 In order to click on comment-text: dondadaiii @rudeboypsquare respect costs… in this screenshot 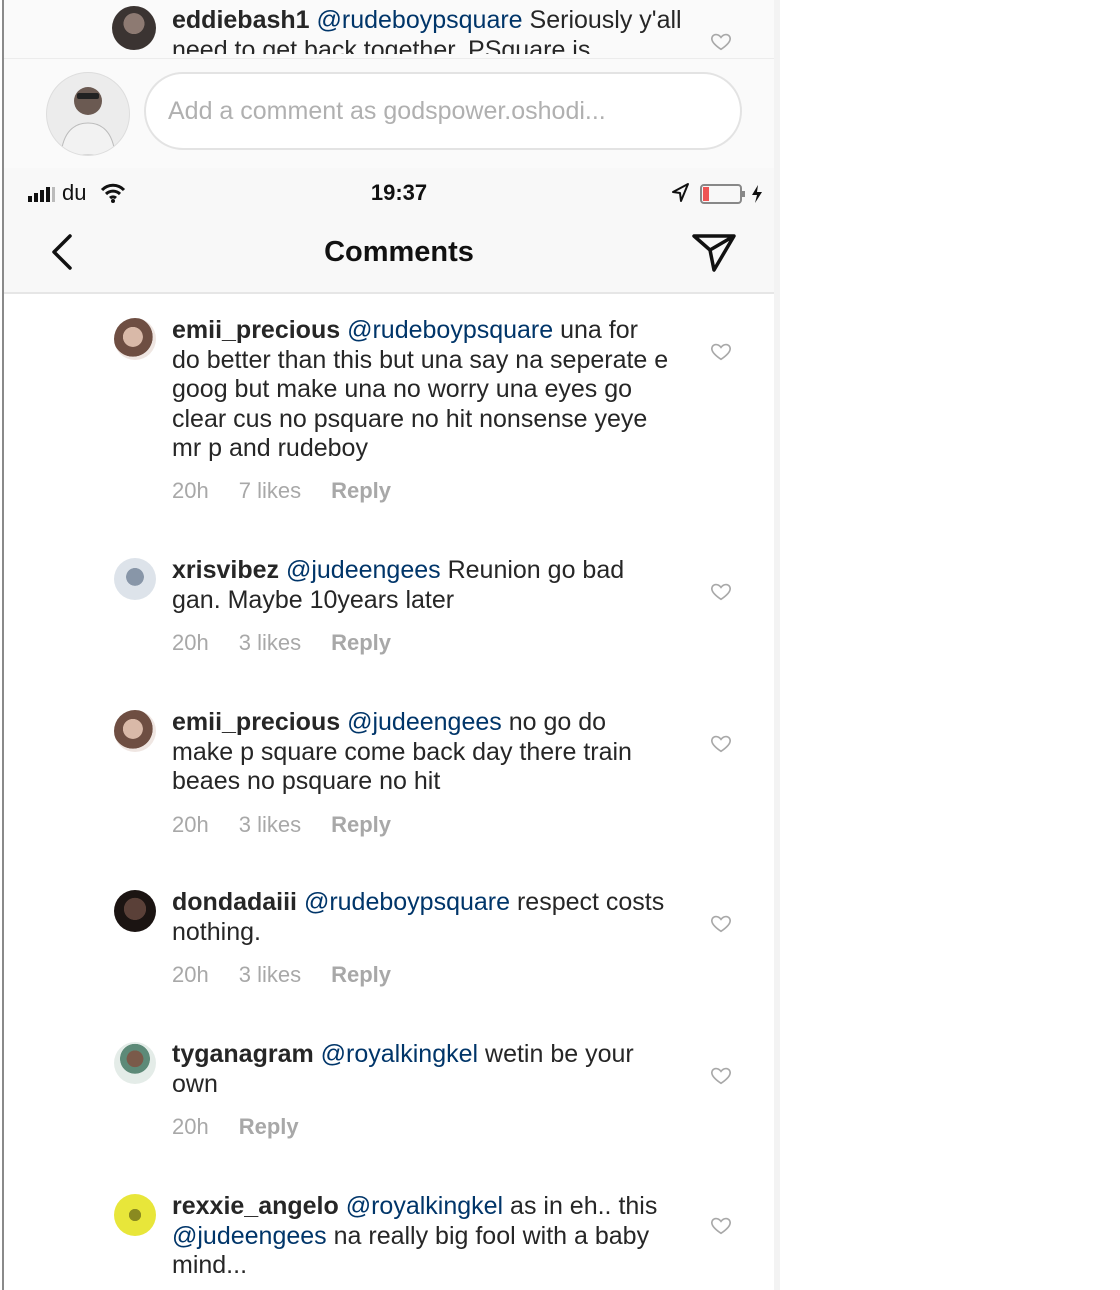, I will do `click(422, 917)`.